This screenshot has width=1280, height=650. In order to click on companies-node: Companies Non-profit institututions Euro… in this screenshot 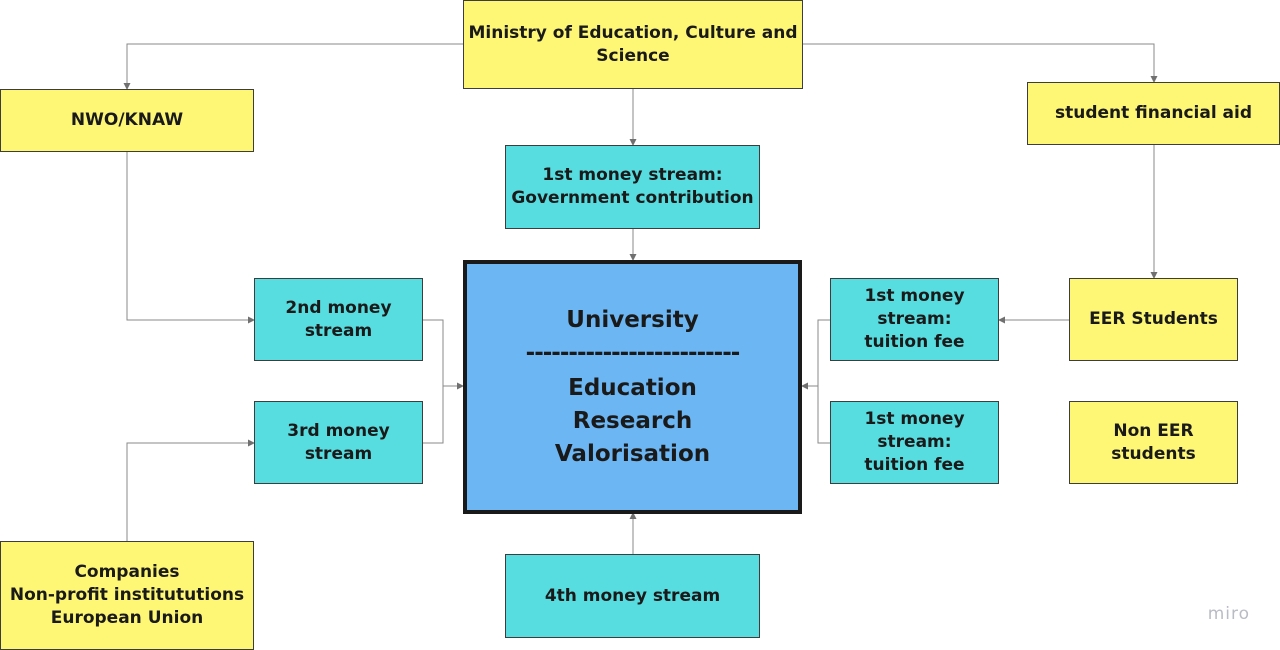, I will do `click(127, 595)`.